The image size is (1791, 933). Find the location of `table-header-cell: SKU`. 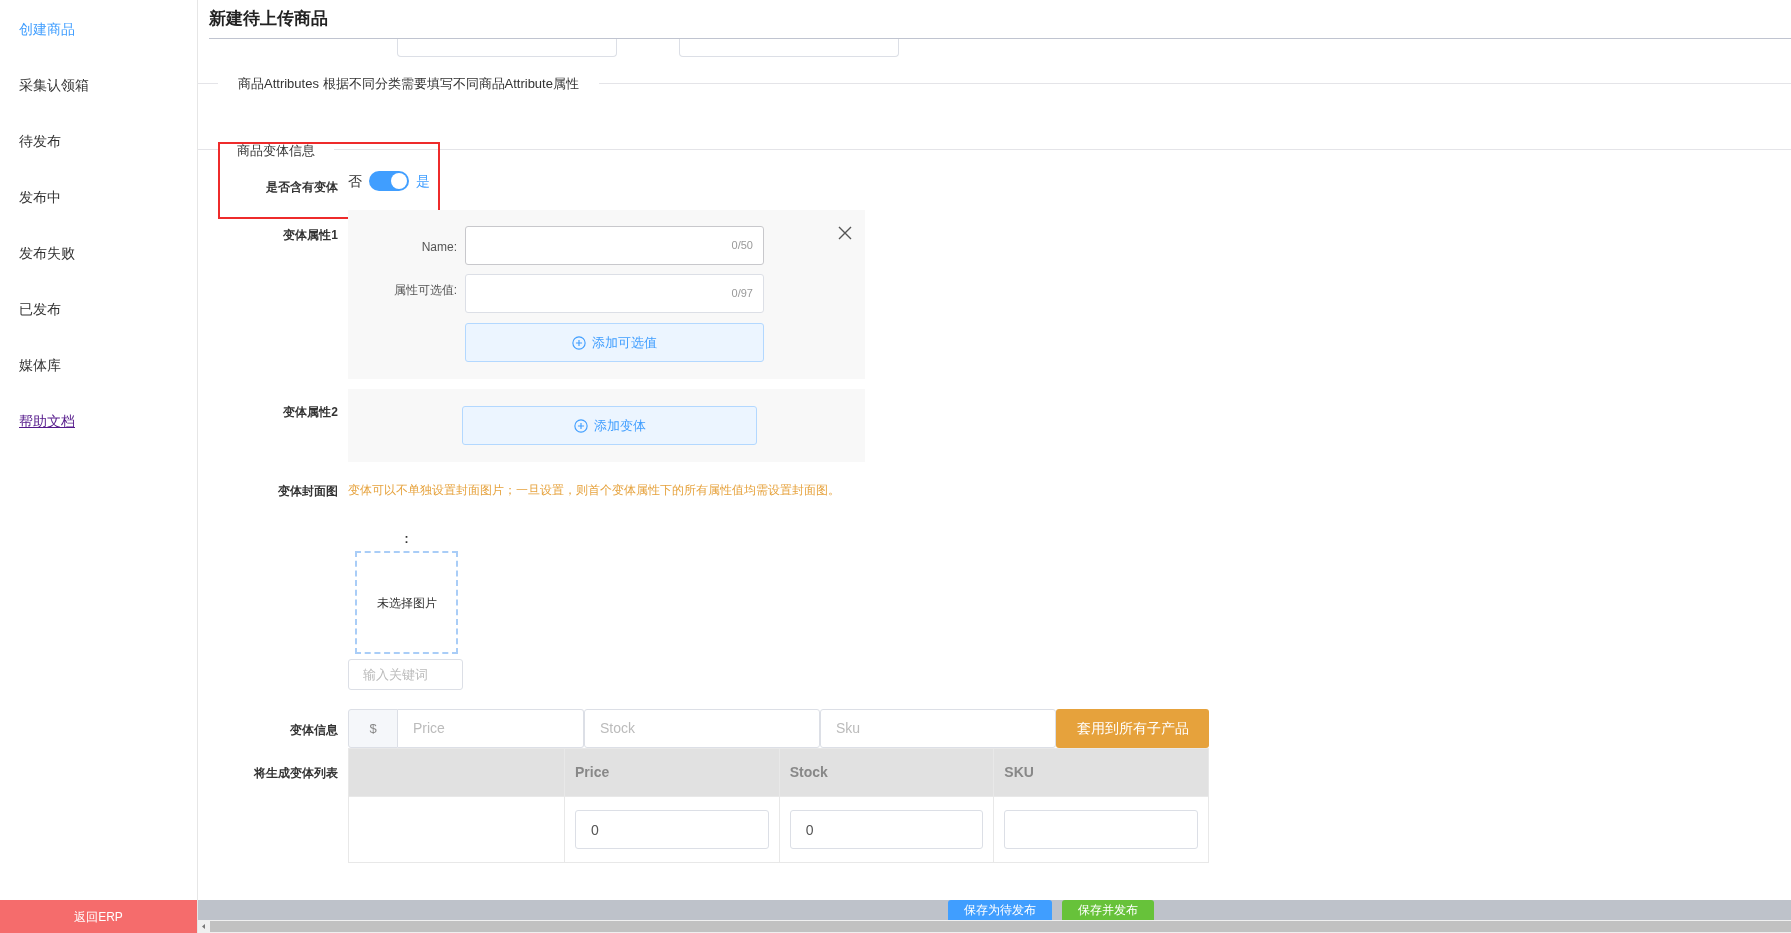

table-header-cell: SKU is located at coordinates (1101, 772).